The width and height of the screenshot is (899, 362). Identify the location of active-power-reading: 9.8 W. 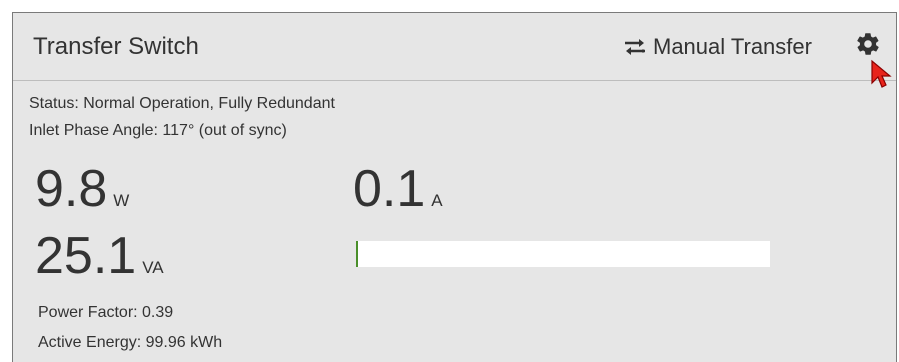
(82, 195).